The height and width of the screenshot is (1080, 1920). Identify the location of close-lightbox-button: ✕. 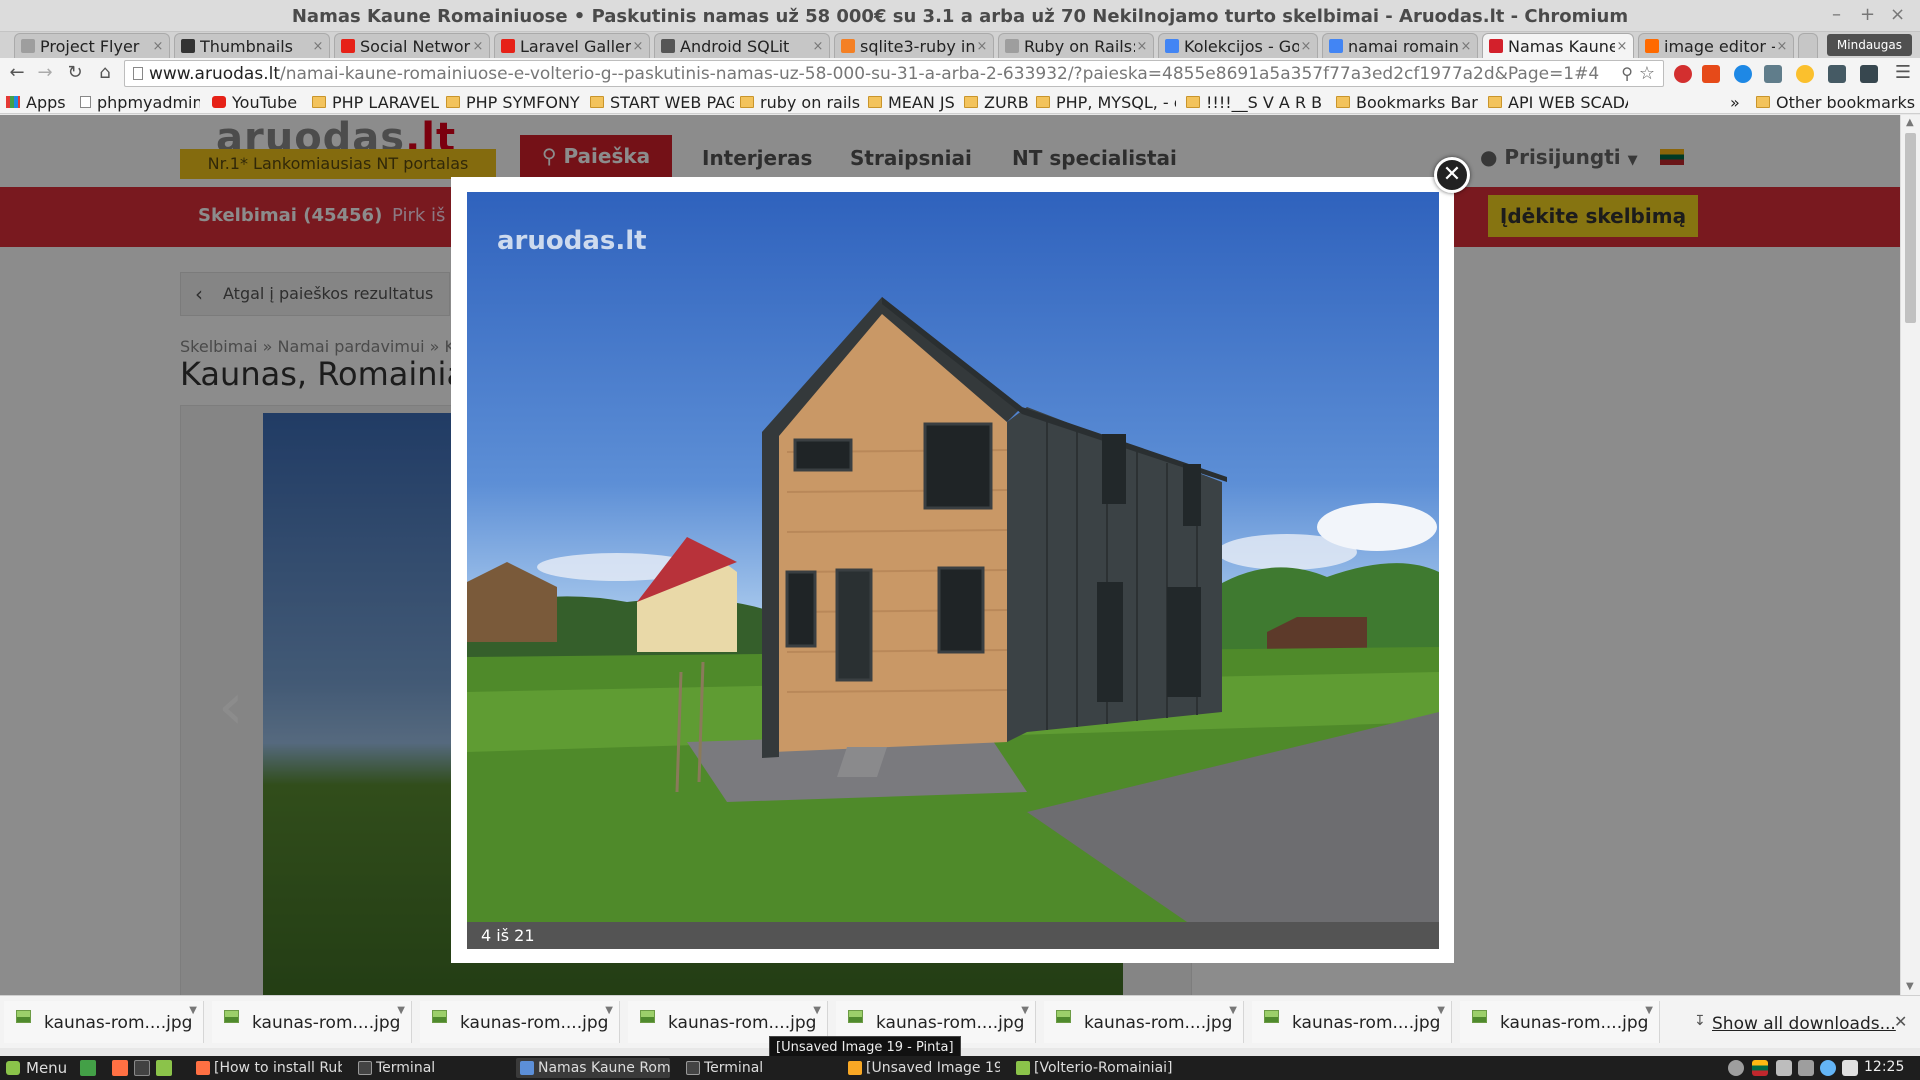
(1452, 175).